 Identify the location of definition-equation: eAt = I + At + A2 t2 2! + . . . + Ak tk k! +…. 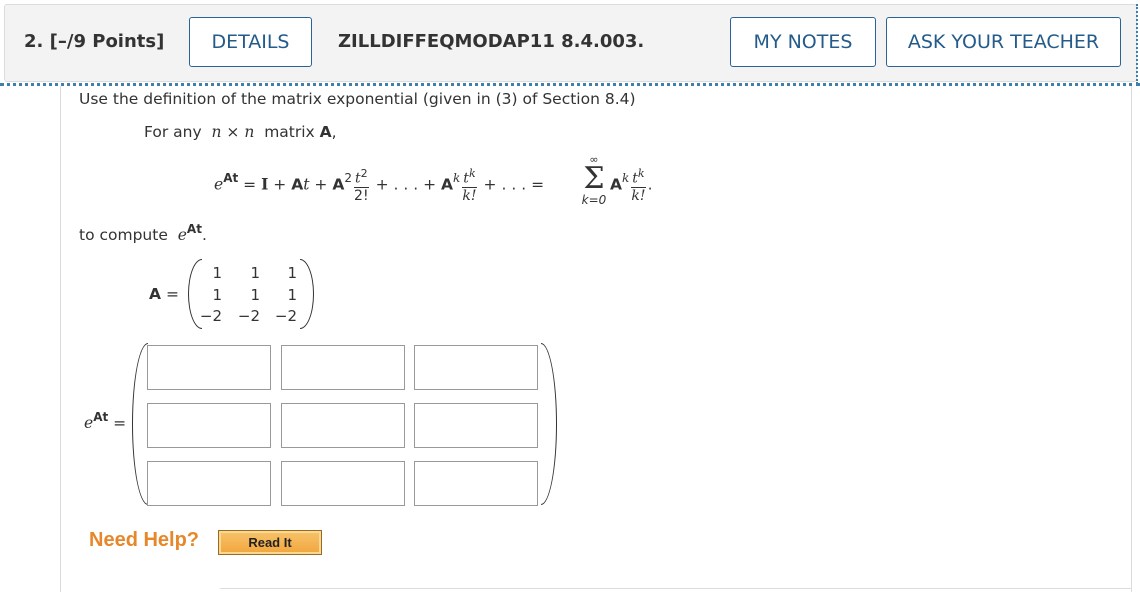
(379, 185).